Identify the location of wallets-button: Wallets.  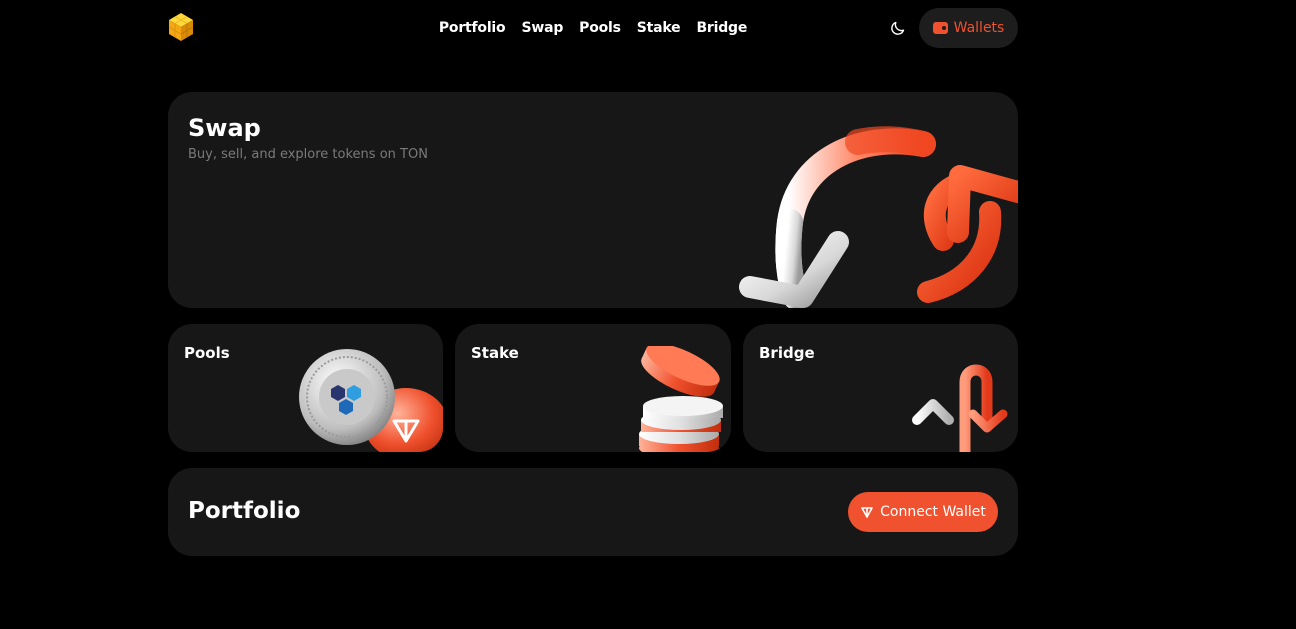
(968, 28).